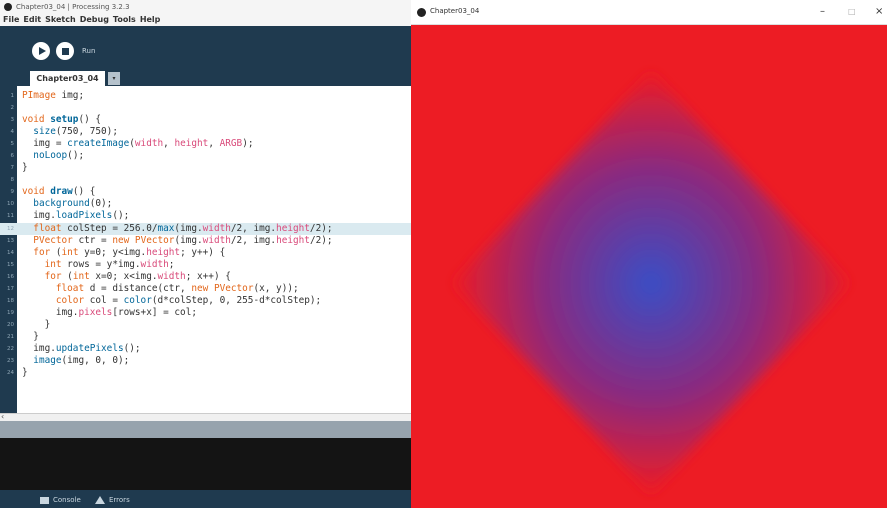  I want to click on run-button, so click(41, 51).